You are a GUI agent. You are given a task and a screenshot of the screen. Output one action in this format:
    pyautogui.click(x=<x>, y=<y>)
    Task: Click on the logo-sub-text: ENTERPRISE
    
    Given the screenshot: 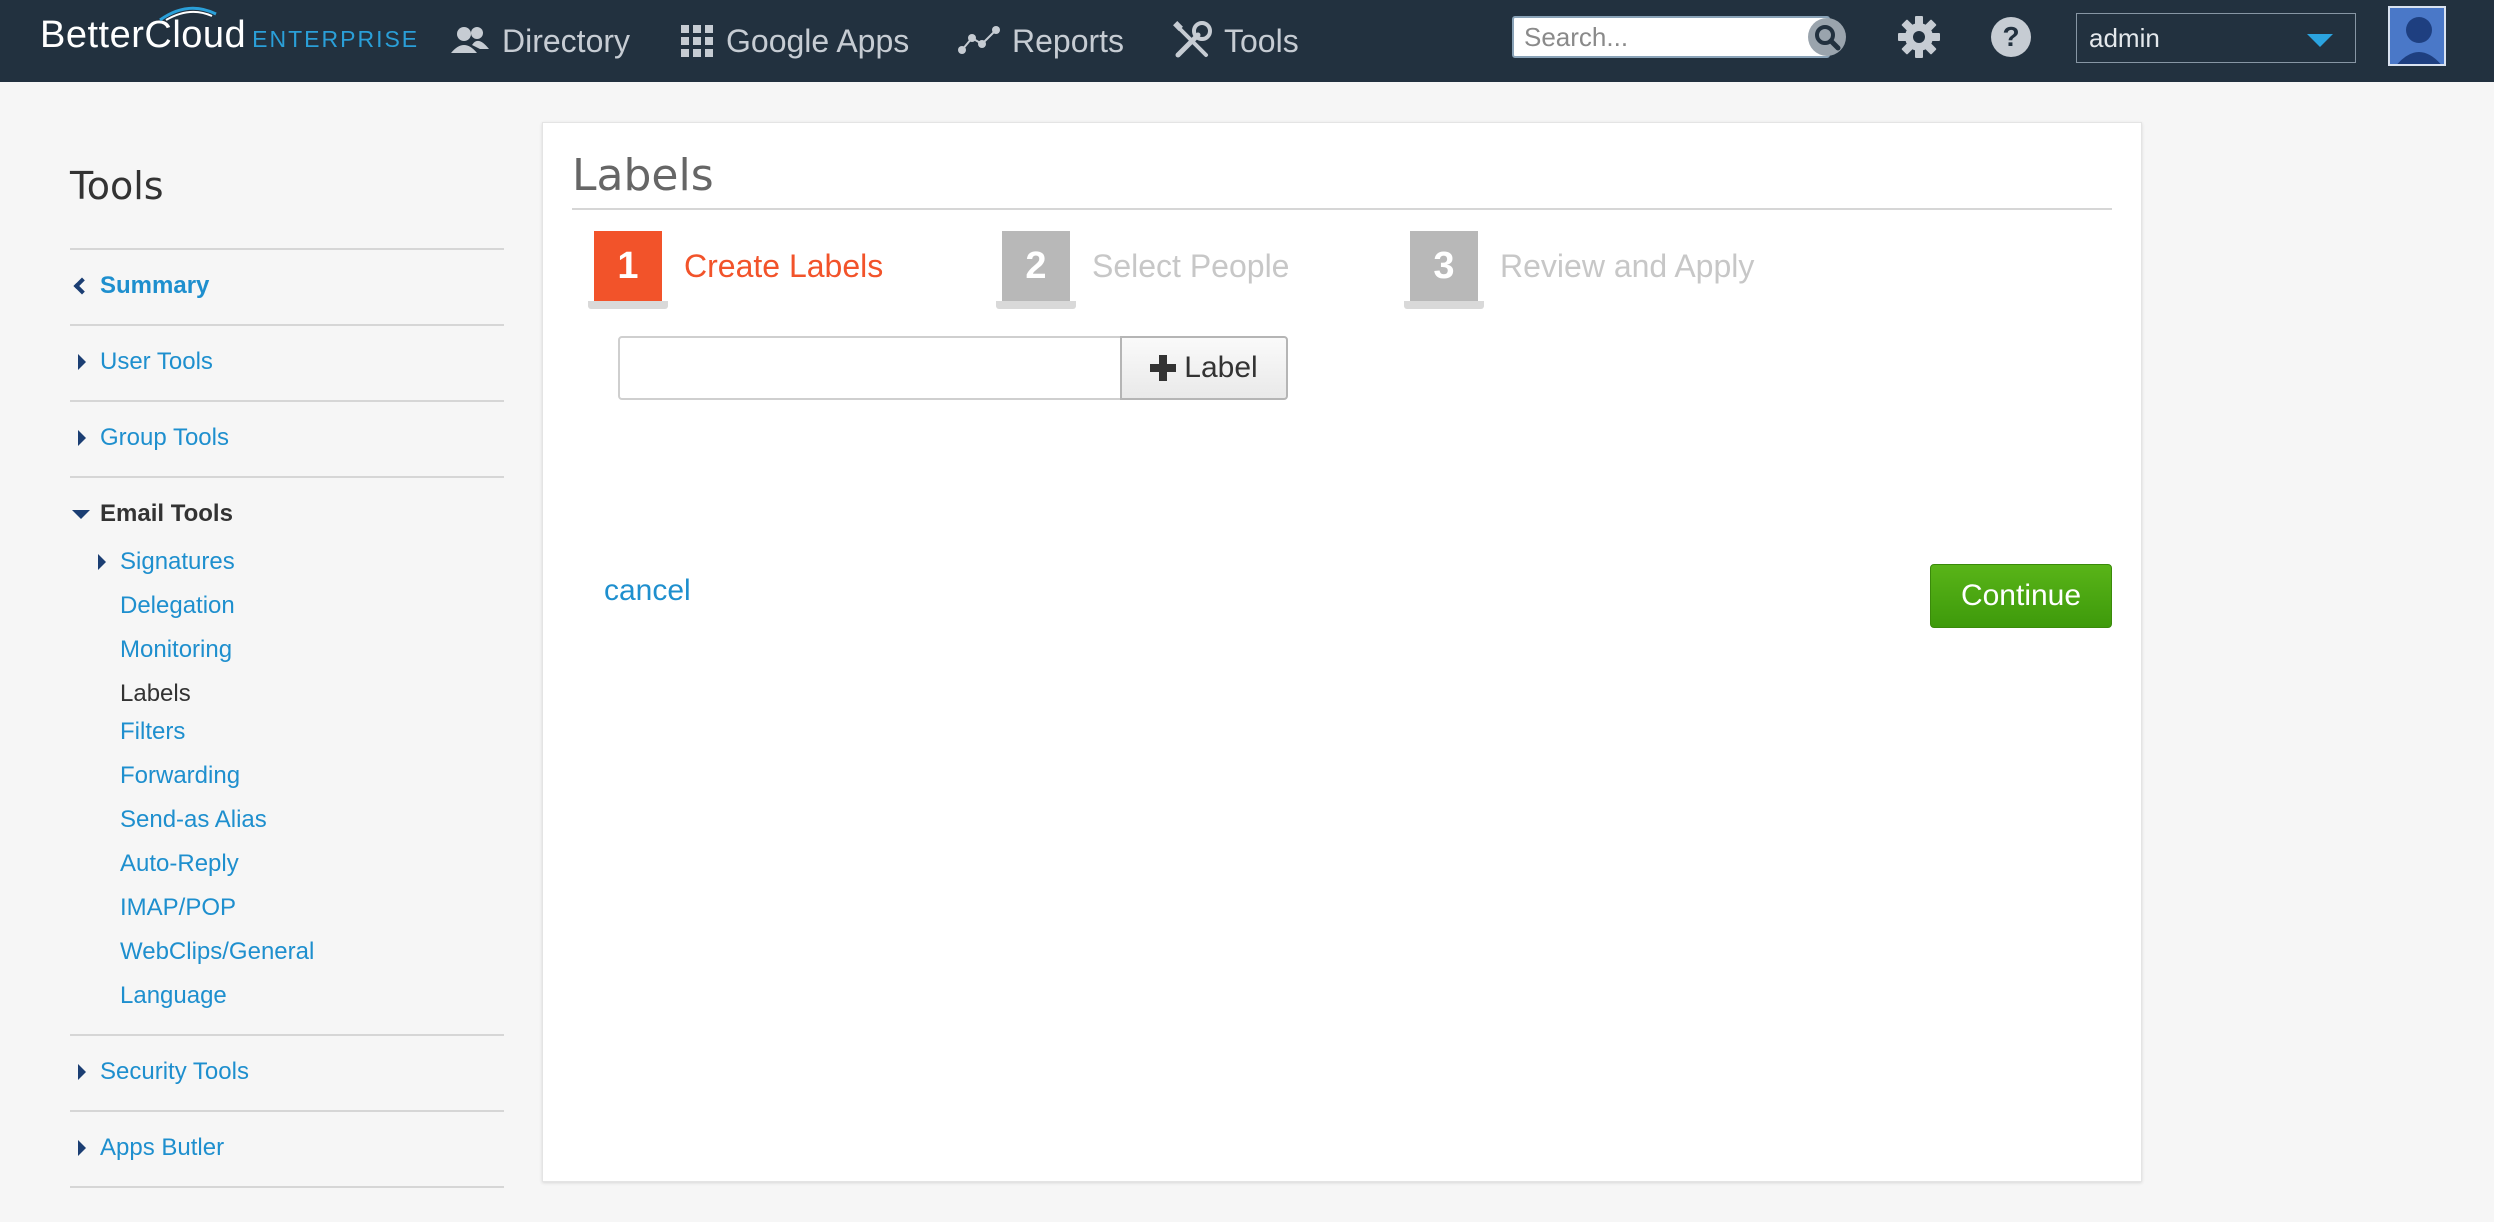 What is the action you would take?
    pyautogui.click(x=336, y=39)
    